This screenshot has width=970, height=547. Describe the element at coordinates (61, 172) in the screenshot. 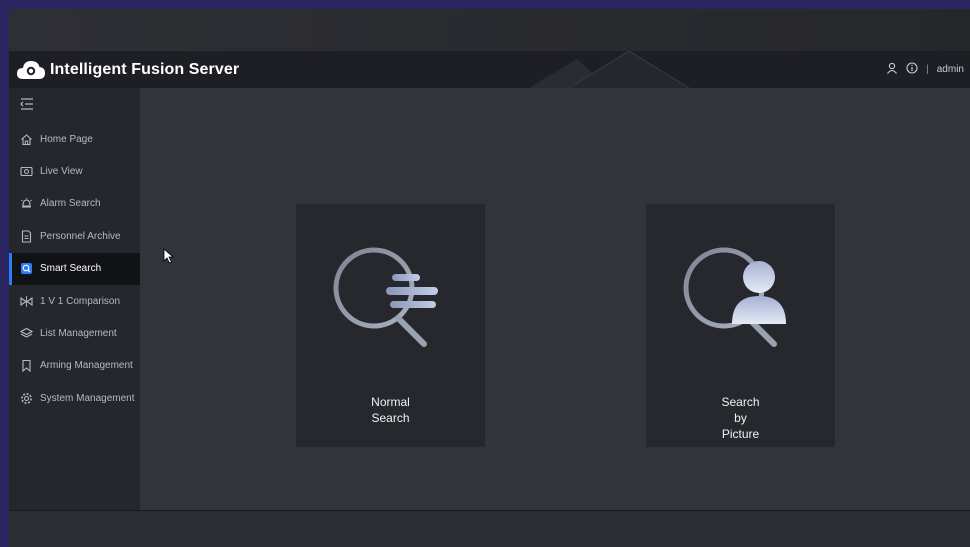

I see `sidebar-item-label: Live View` at that location.